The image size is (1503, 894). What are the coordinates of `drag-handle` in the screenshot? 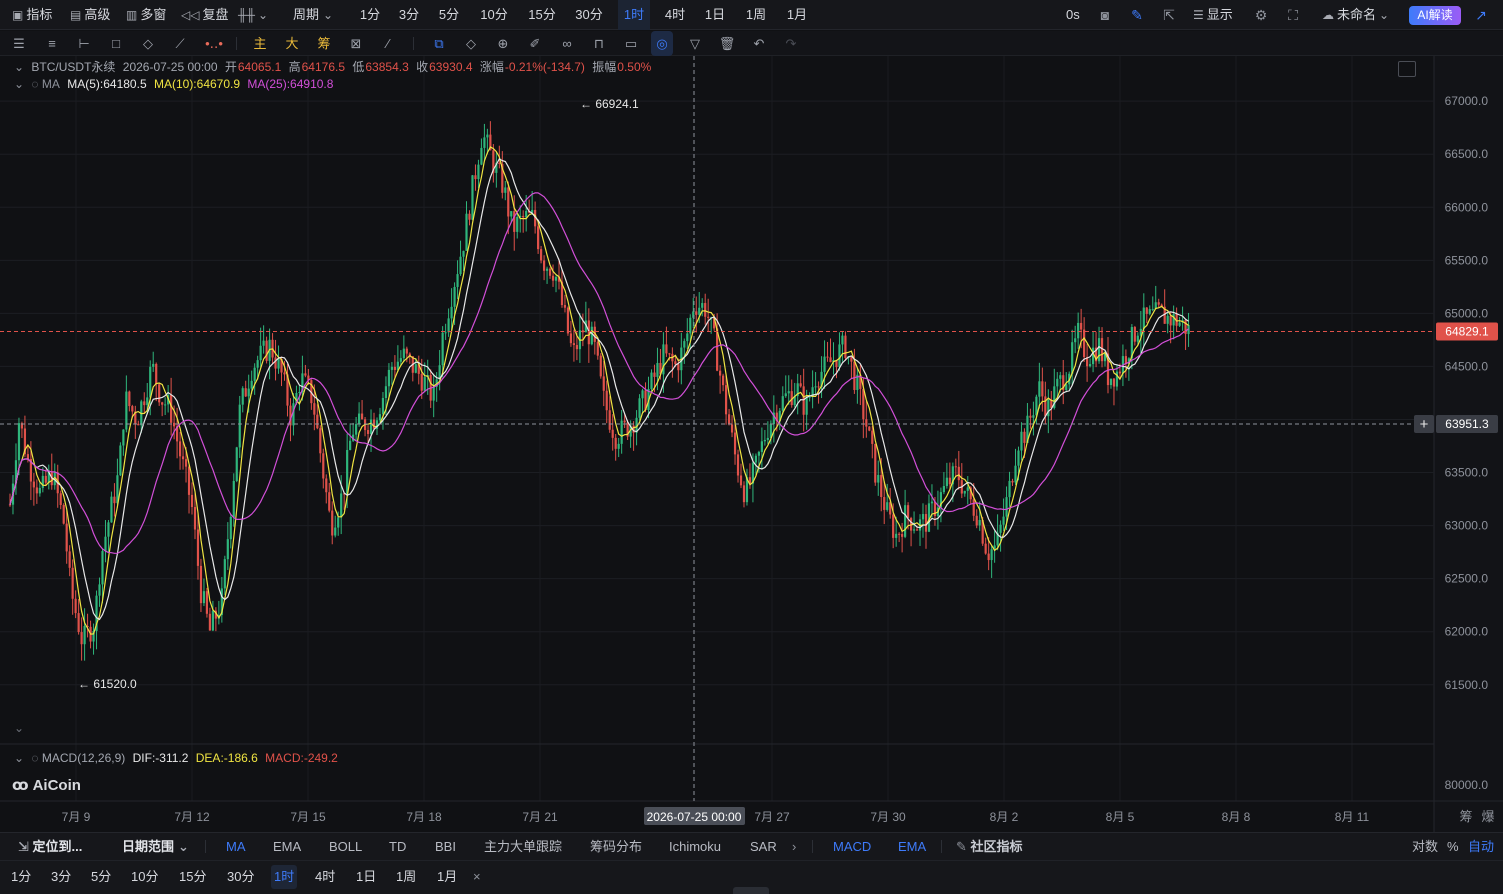 It's located at (751, 890).